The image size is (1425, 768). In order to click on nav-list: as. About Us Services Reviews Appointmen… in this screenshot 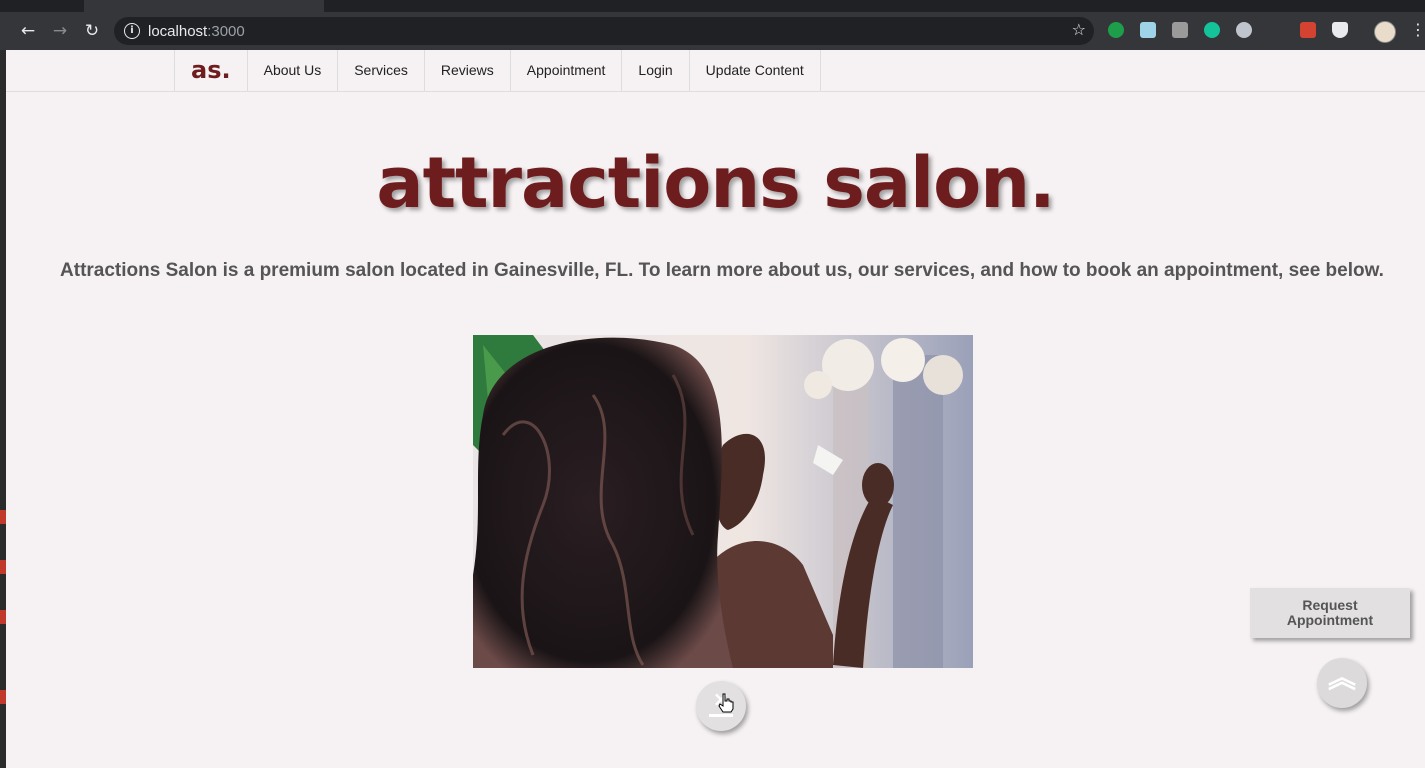, I will do `click(497, 70)`.